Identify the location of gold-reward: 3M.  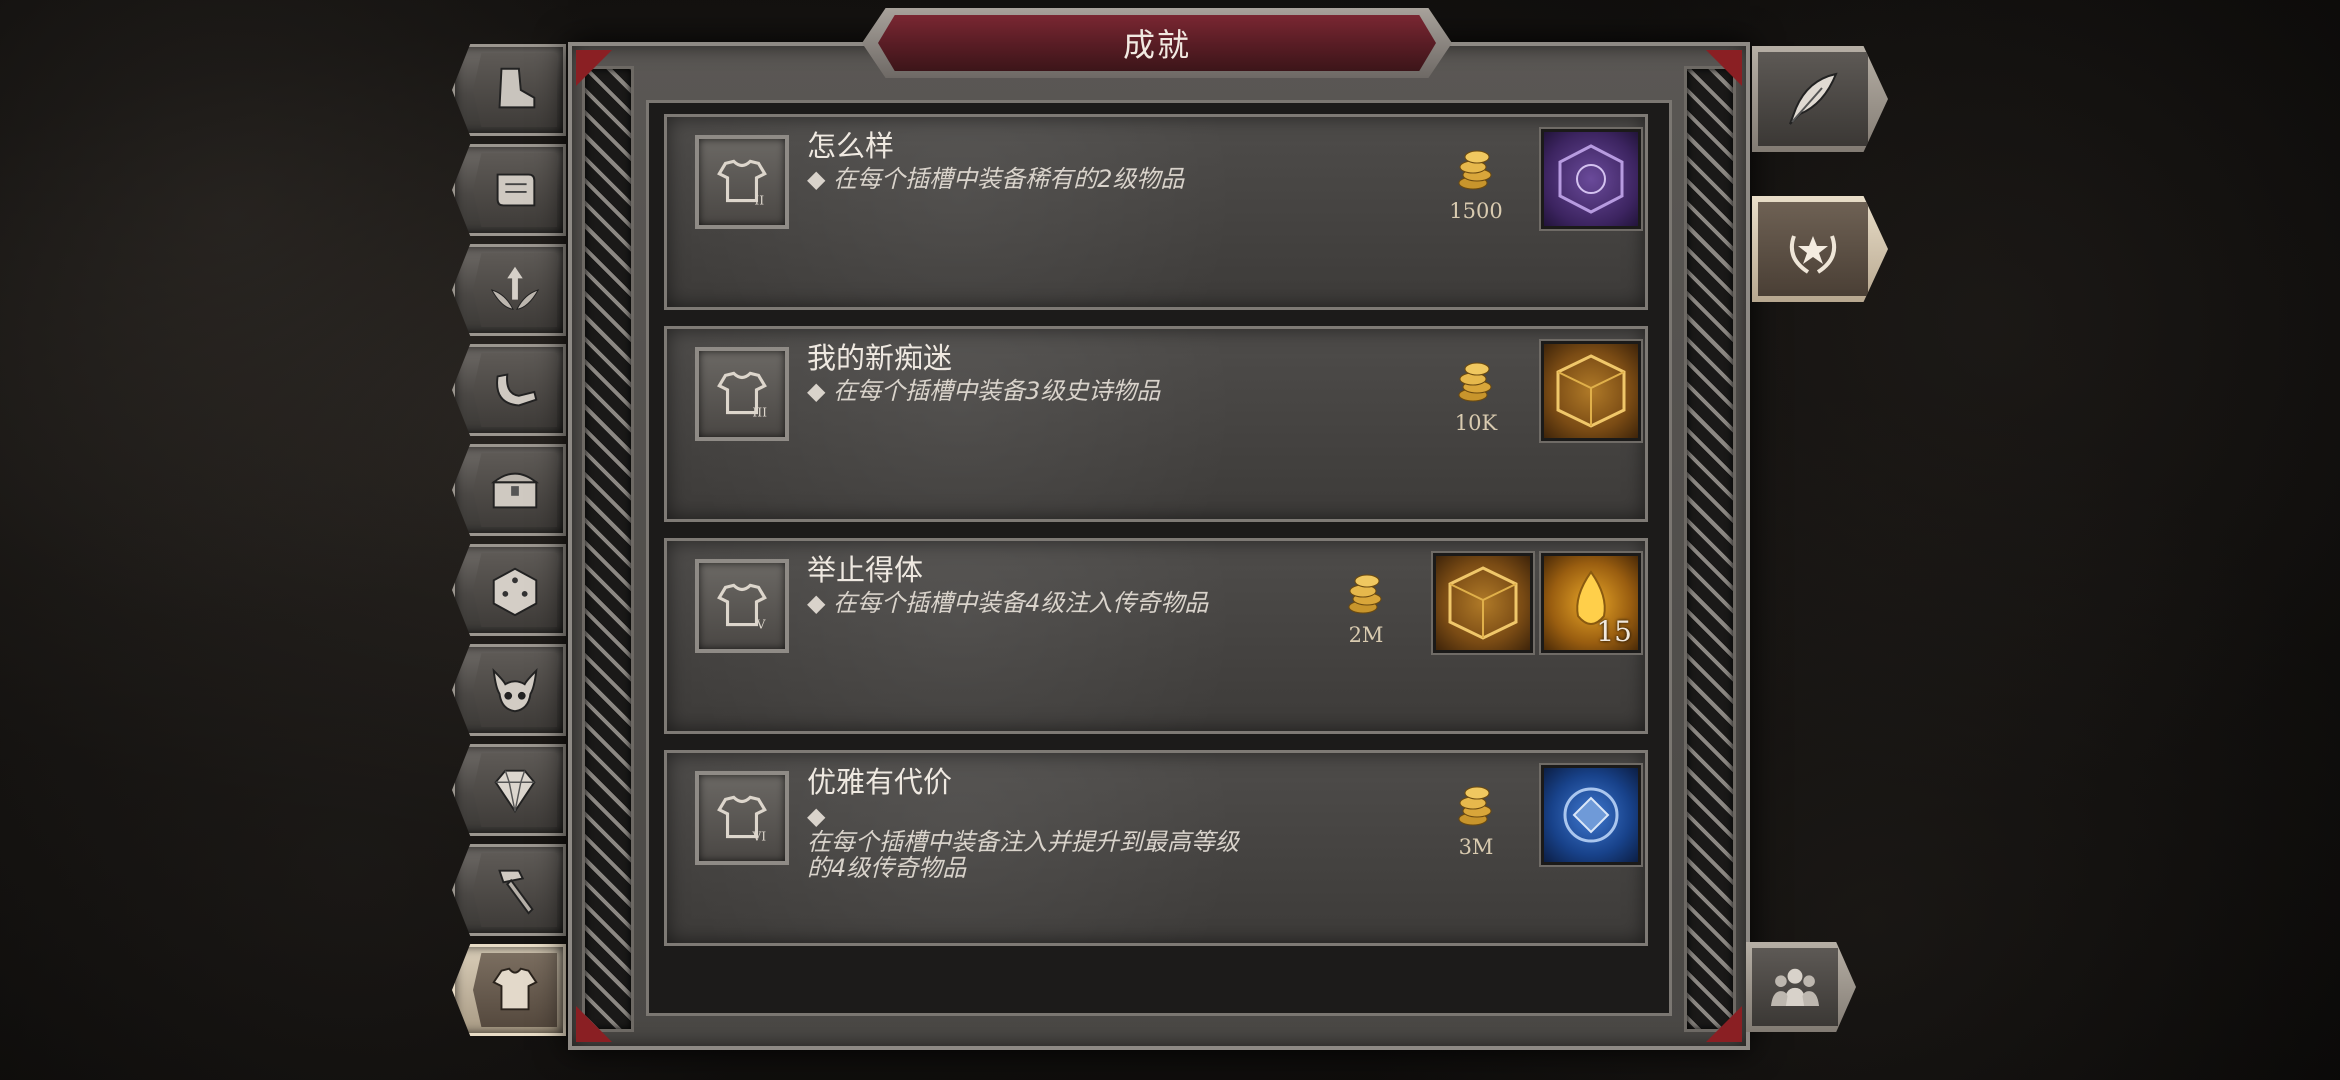
(1476, 819).